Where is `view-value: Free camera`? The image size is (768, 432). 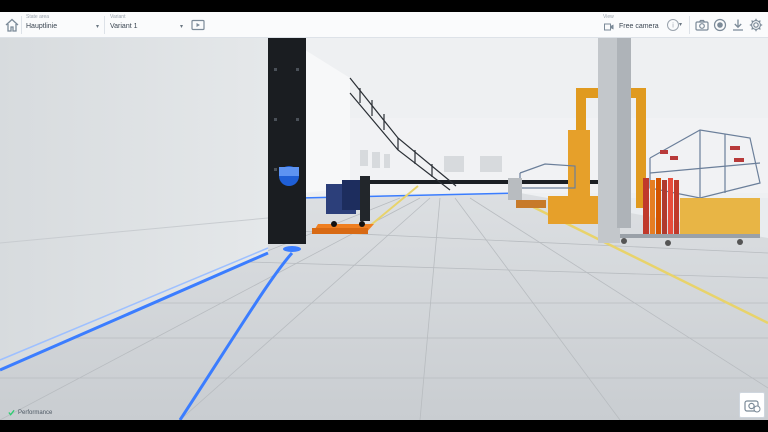 view-value: Free camera is located at coordinates (639, 26).